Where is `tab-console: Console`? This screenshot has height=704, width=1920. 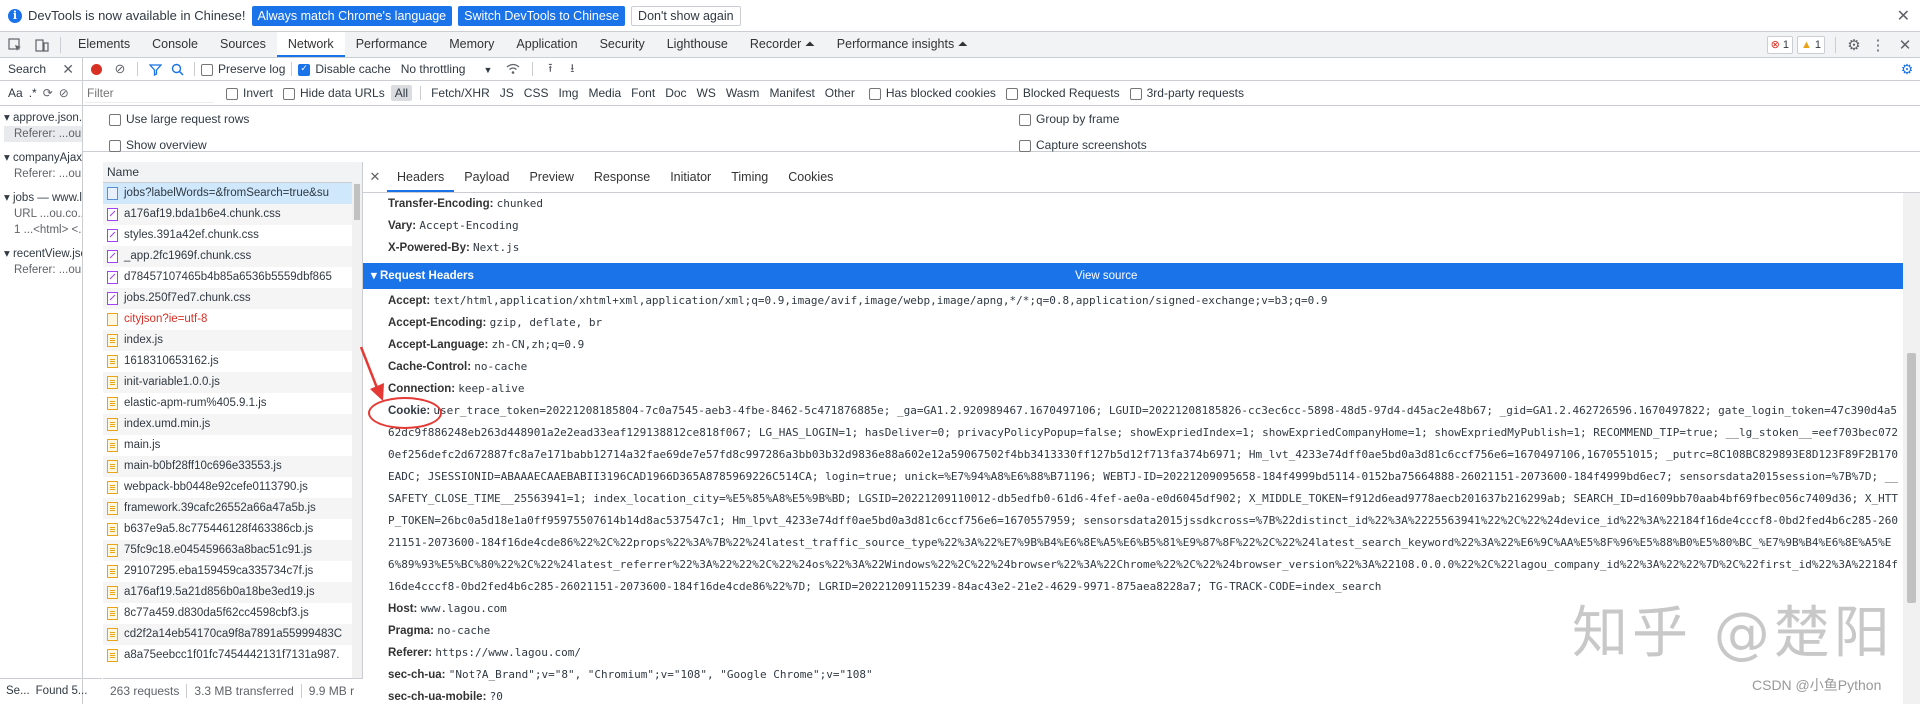
tab-console: Console is located at coordinates (175, 44).